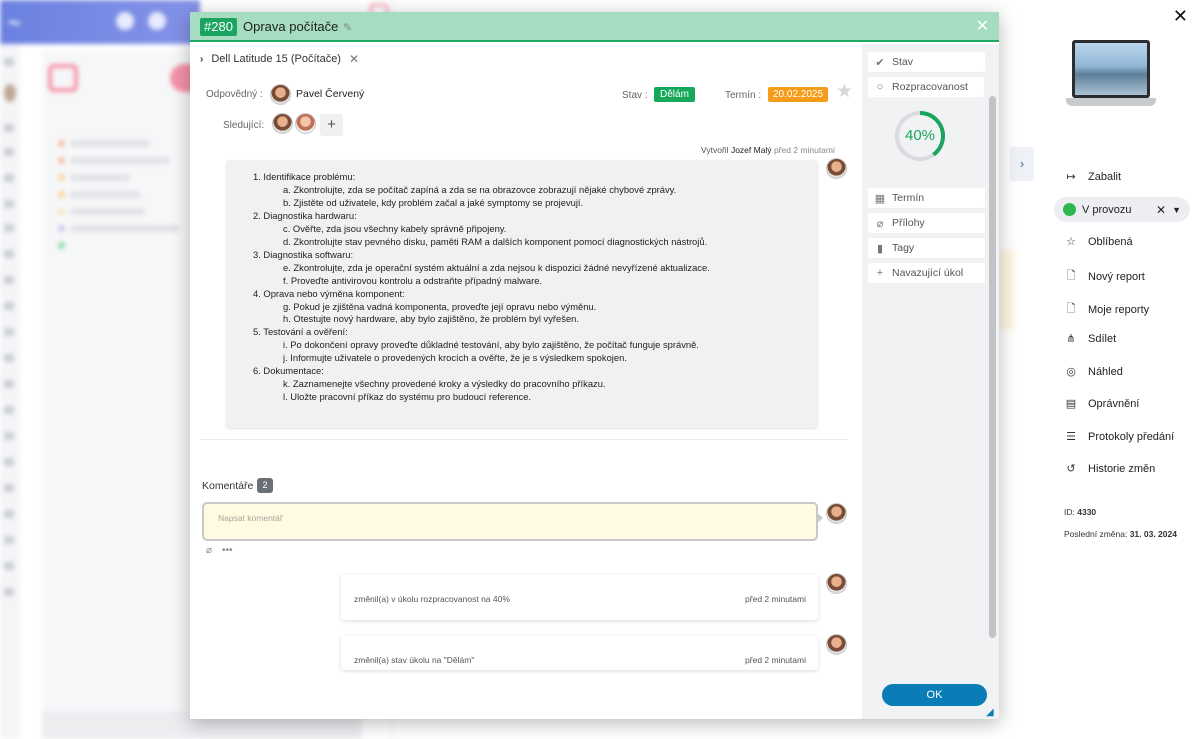 This screenshot has height=739, width=1200. What do you see at coordinates (926, 223) in the screenshot?
I see `attachments-button: ⌀ Přílohy` at bounding box center [926, 223].